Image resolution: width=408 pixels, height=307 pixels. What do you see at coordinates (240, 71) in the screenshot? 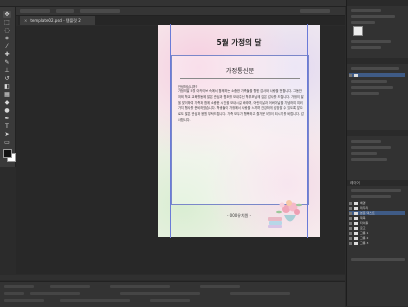
I see `letter-title: 가정통신문` at bounding box center [240, 71].